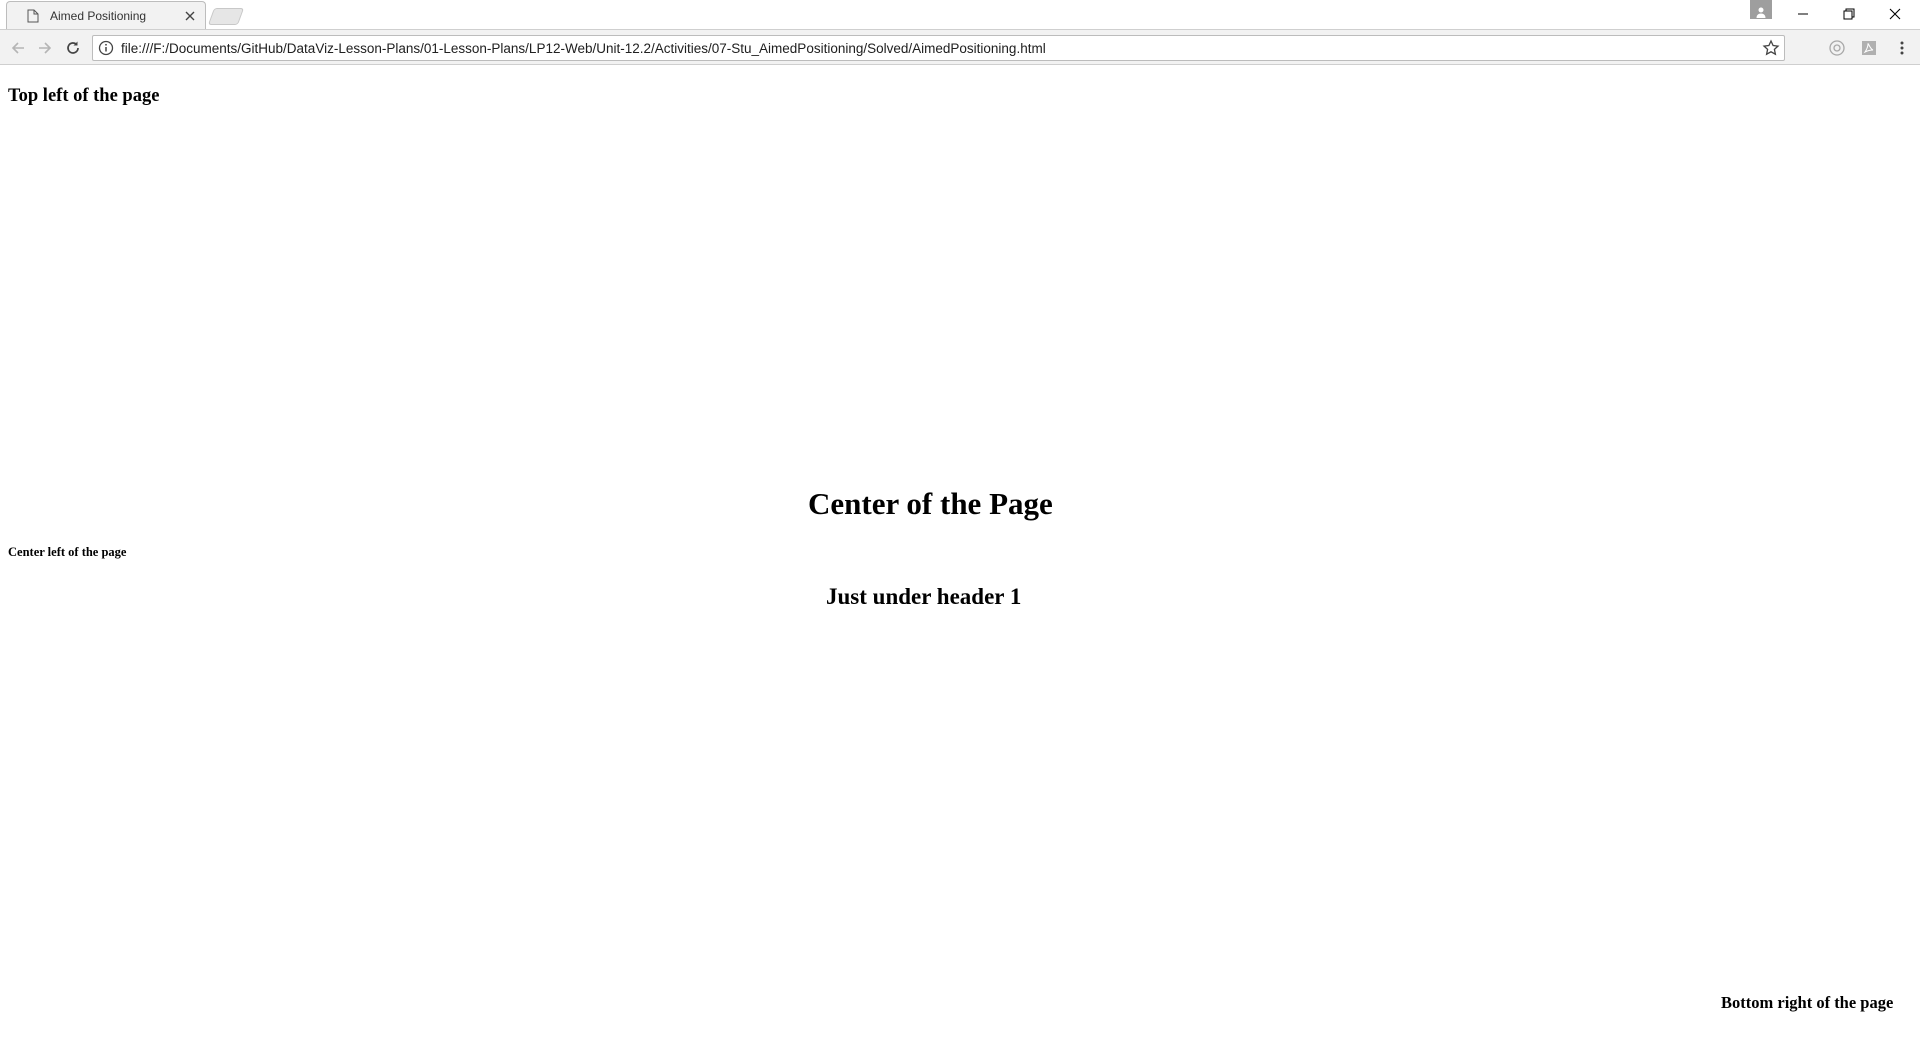 This screenshot has height=1040, width=1920. I want to click on pdf-icon, so click(1869, 48).